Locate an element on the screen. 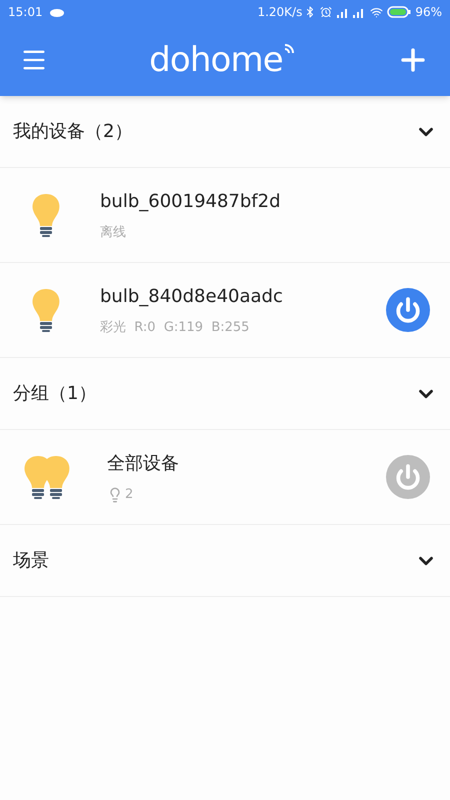  device-status: 彩光 R:0 G:119 B:255 is located at coordinates (175, 327).